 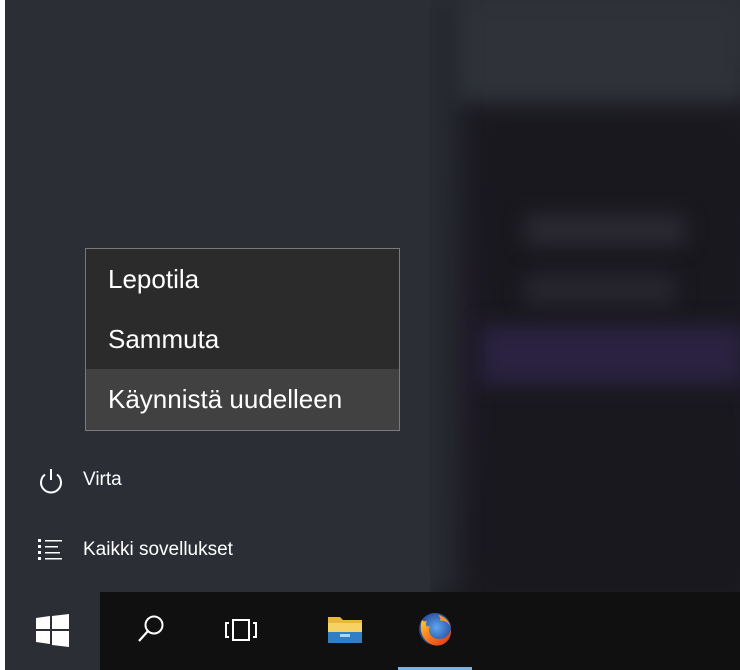 I want to click on search-button, so click(x=150, y=631).